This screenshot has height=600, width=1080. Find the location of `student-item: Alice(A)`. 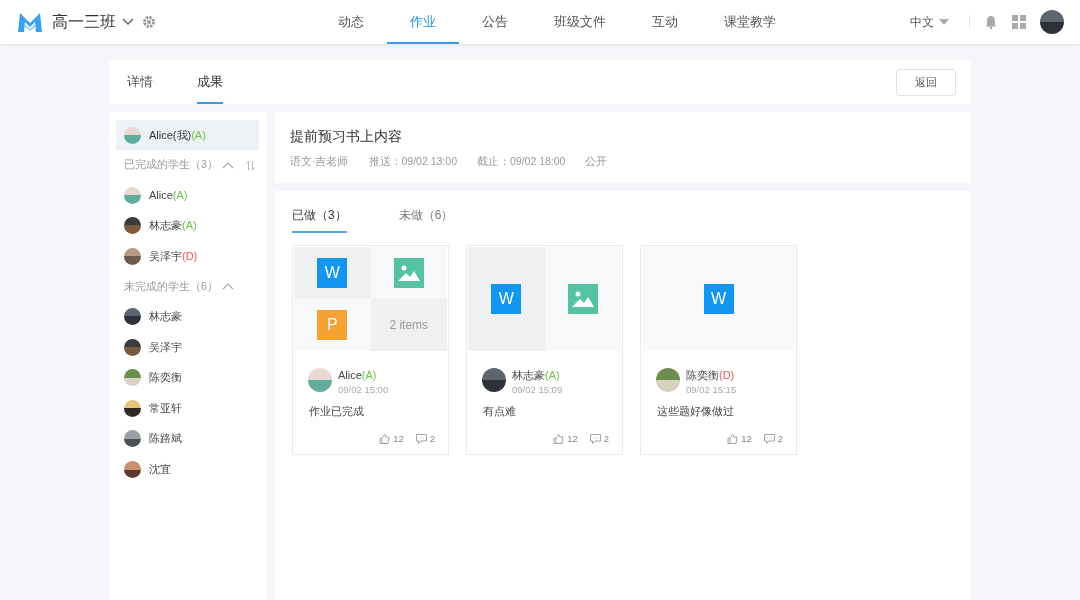

student-item: Alice(A) is located at coordinates (187, 195).